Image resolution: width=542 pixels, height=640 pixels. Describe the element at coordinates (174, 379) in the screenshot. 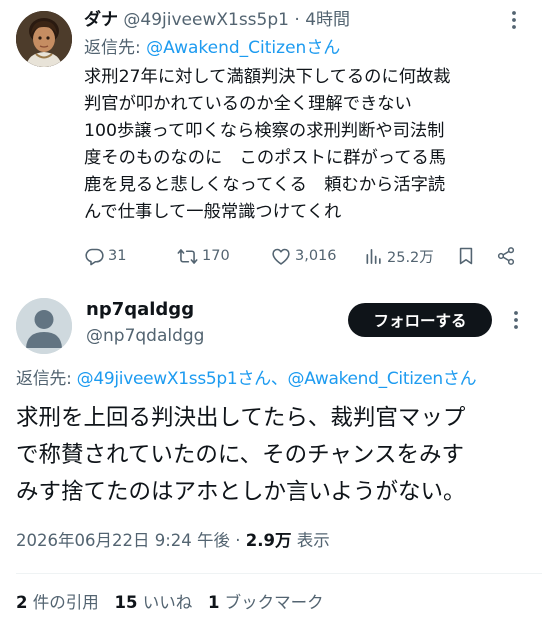

I see `mention-link: @49jiveewX1ss5p1さん` at that location.